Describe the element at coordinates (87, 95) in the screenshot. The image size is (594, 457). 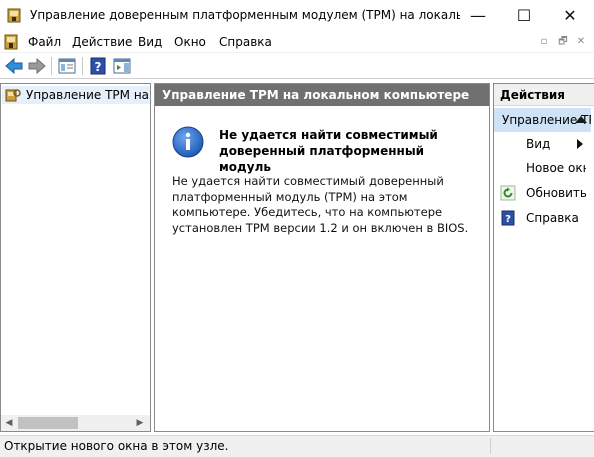
I see `tree-item-label: Управление TPM на локальном компьютере` at that location.